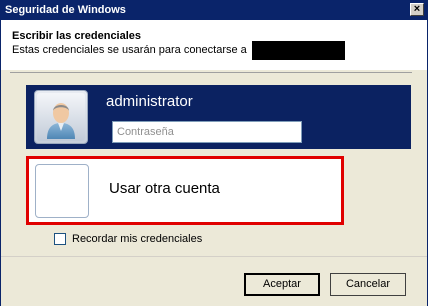 The height and width of the screenshot is (306, 428). Describe the element at coordinates (62, 191) in the screenshot. I see `blank-avatar-icon` at that location.